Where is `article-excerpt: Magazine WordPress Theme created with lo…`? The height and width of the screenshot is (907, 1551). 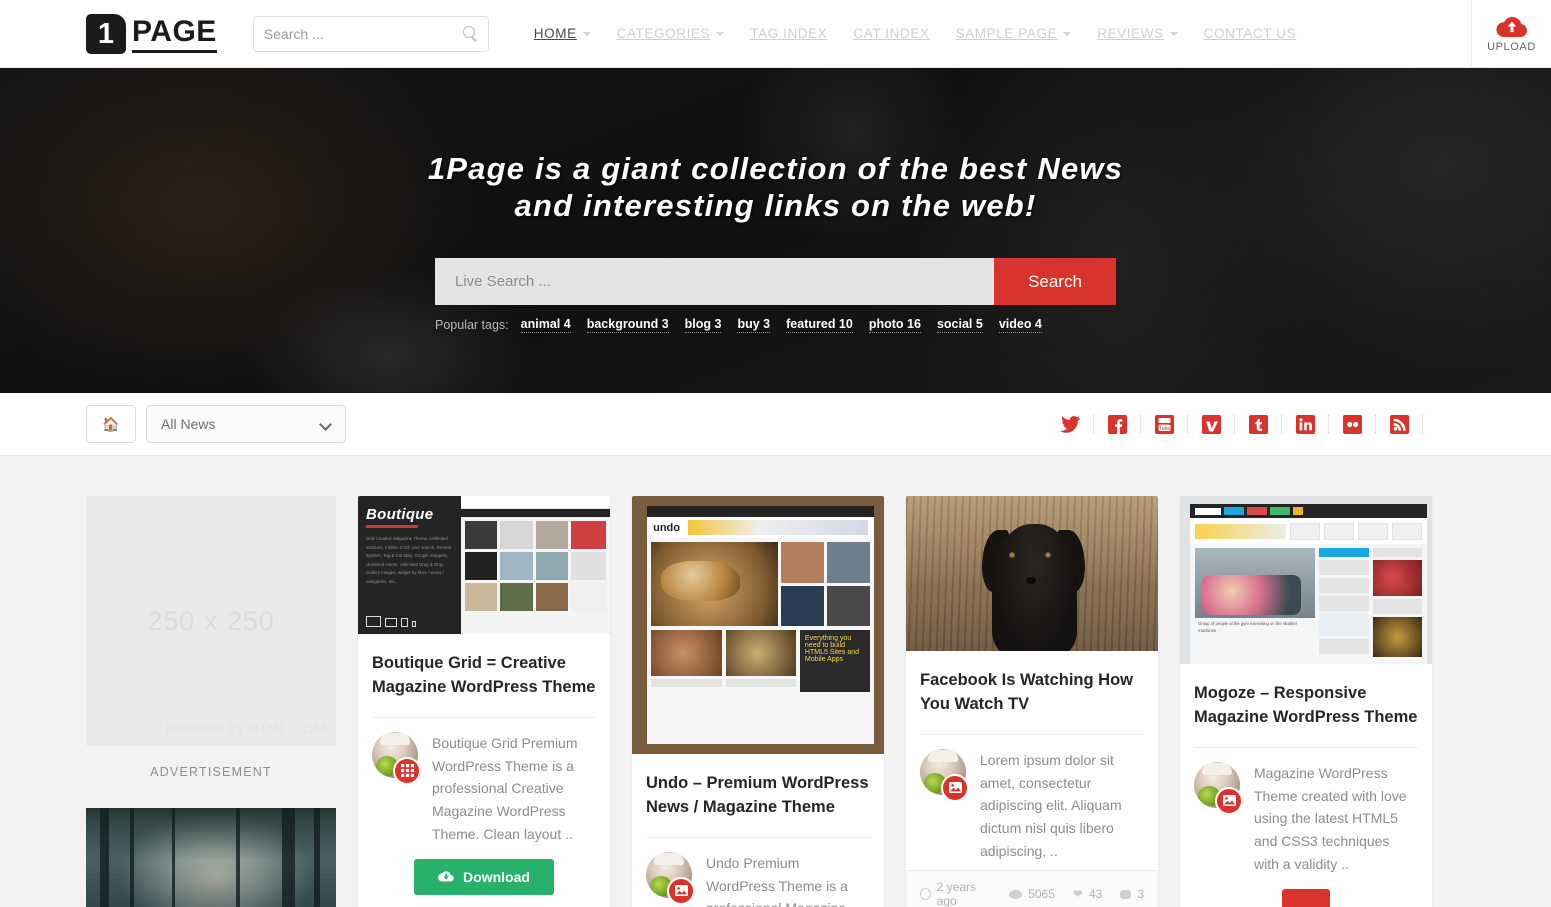
article-excerpt: Magazine WordPress Theme created with lo… is located at coordinates (1330, 818).